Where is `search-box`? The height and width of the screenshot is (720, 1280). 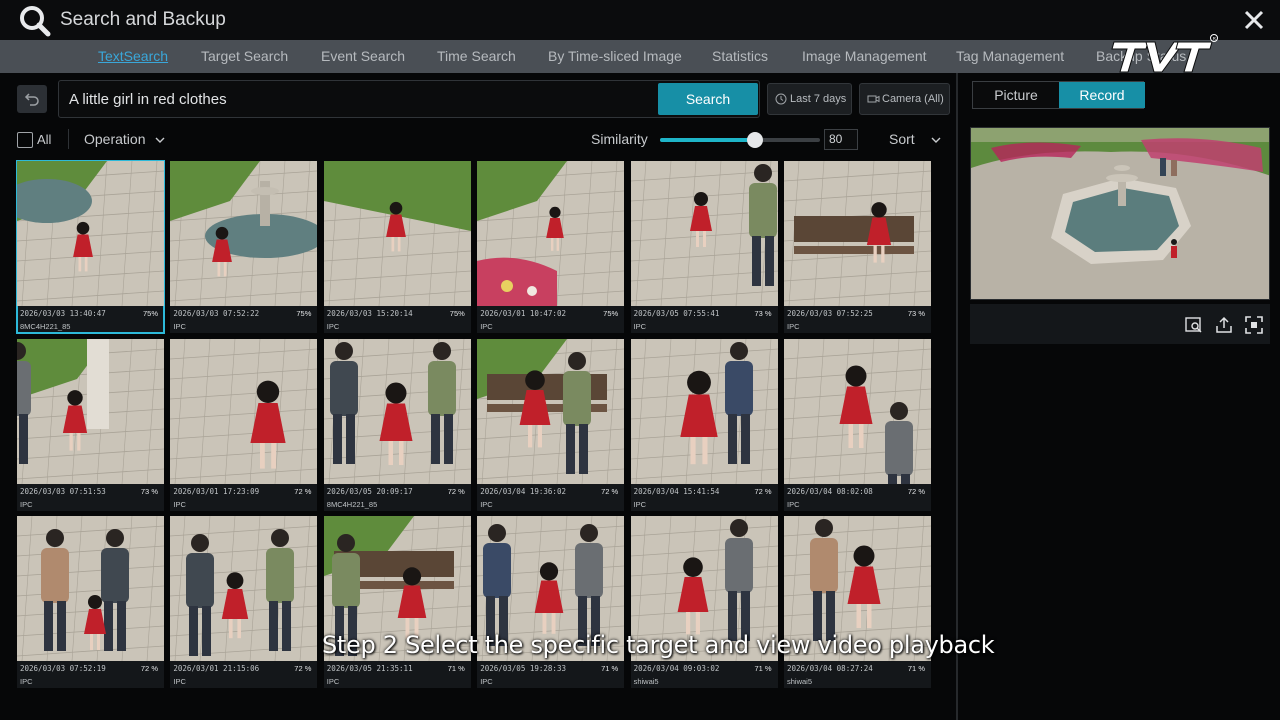
search-box is located at coordinates (409, 99).